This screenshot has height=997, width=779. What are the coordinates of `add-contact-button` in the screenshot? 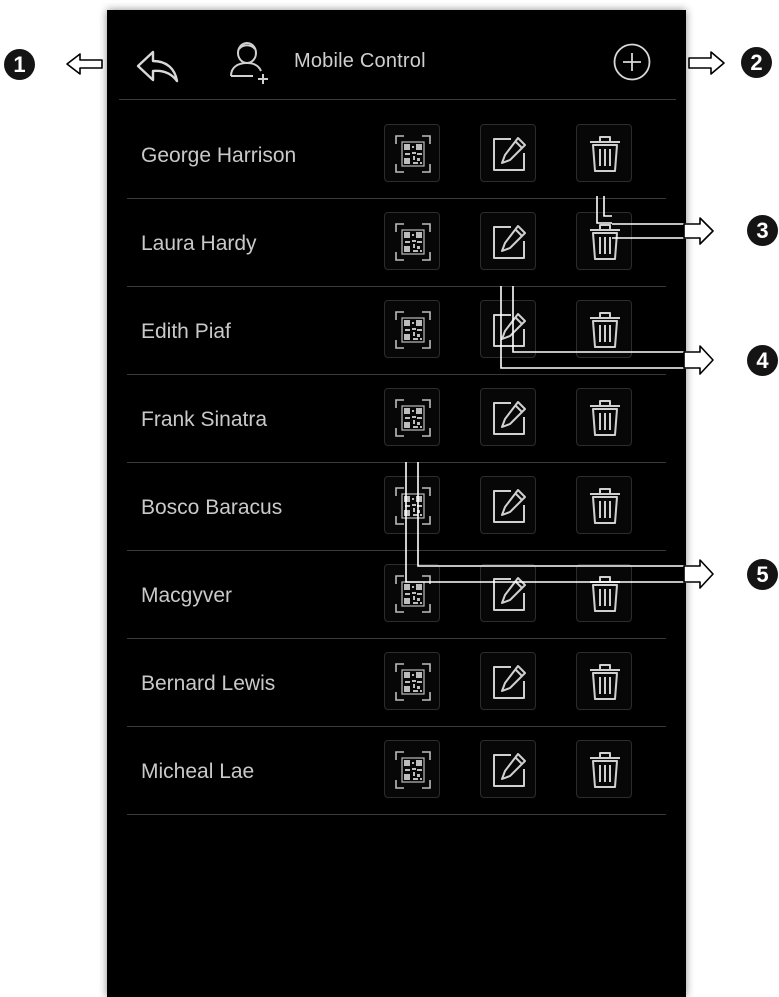 It's located at (632, 62).